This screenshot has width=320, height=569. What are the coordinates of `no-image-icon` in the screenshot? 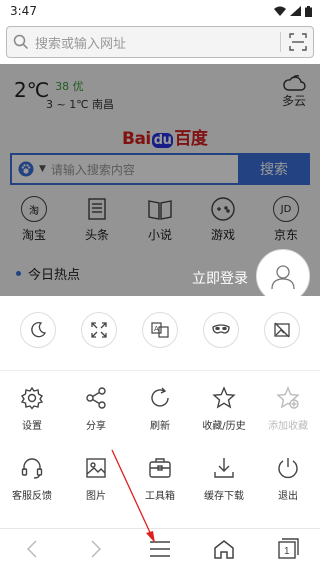 It's located at (281, 330).